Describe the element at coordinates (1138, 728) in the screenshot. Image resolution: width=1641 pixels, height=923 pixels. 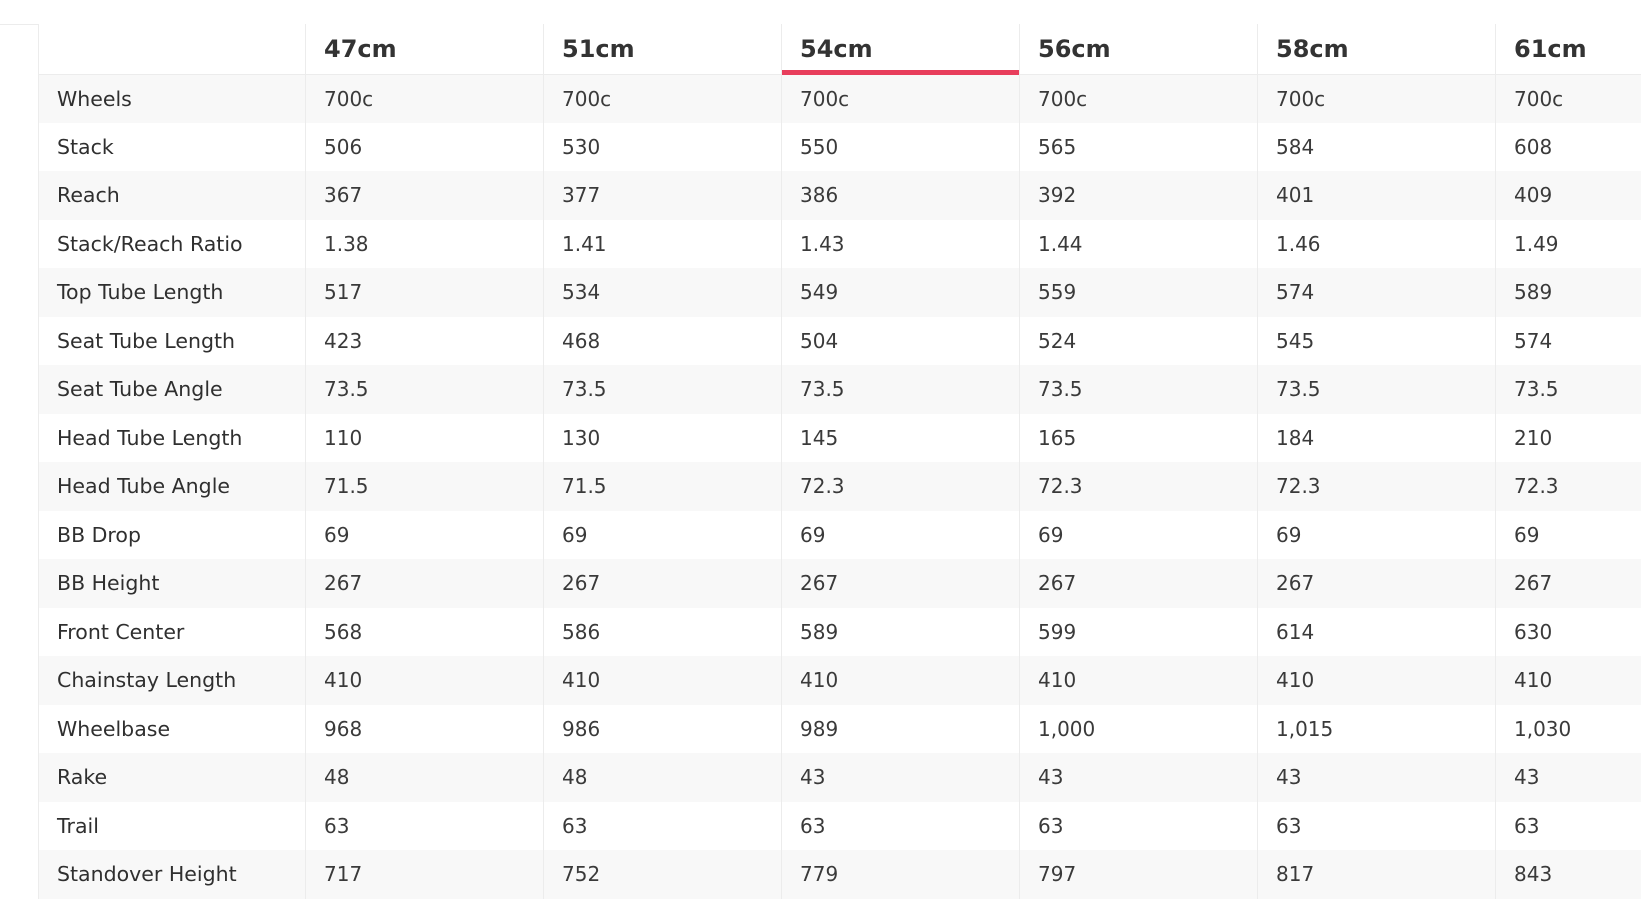
I see `table-cell: 1,000` at that location.